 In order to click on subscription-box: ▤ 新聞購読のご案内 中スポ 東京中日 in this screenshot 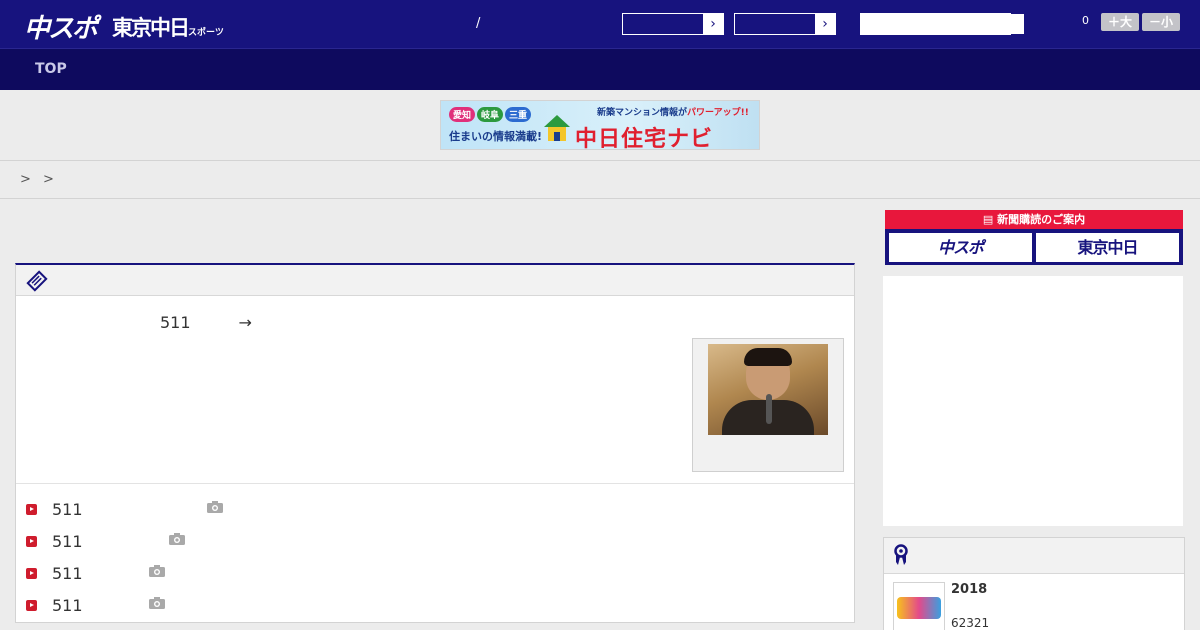, I will do `click(1034, 237)`.